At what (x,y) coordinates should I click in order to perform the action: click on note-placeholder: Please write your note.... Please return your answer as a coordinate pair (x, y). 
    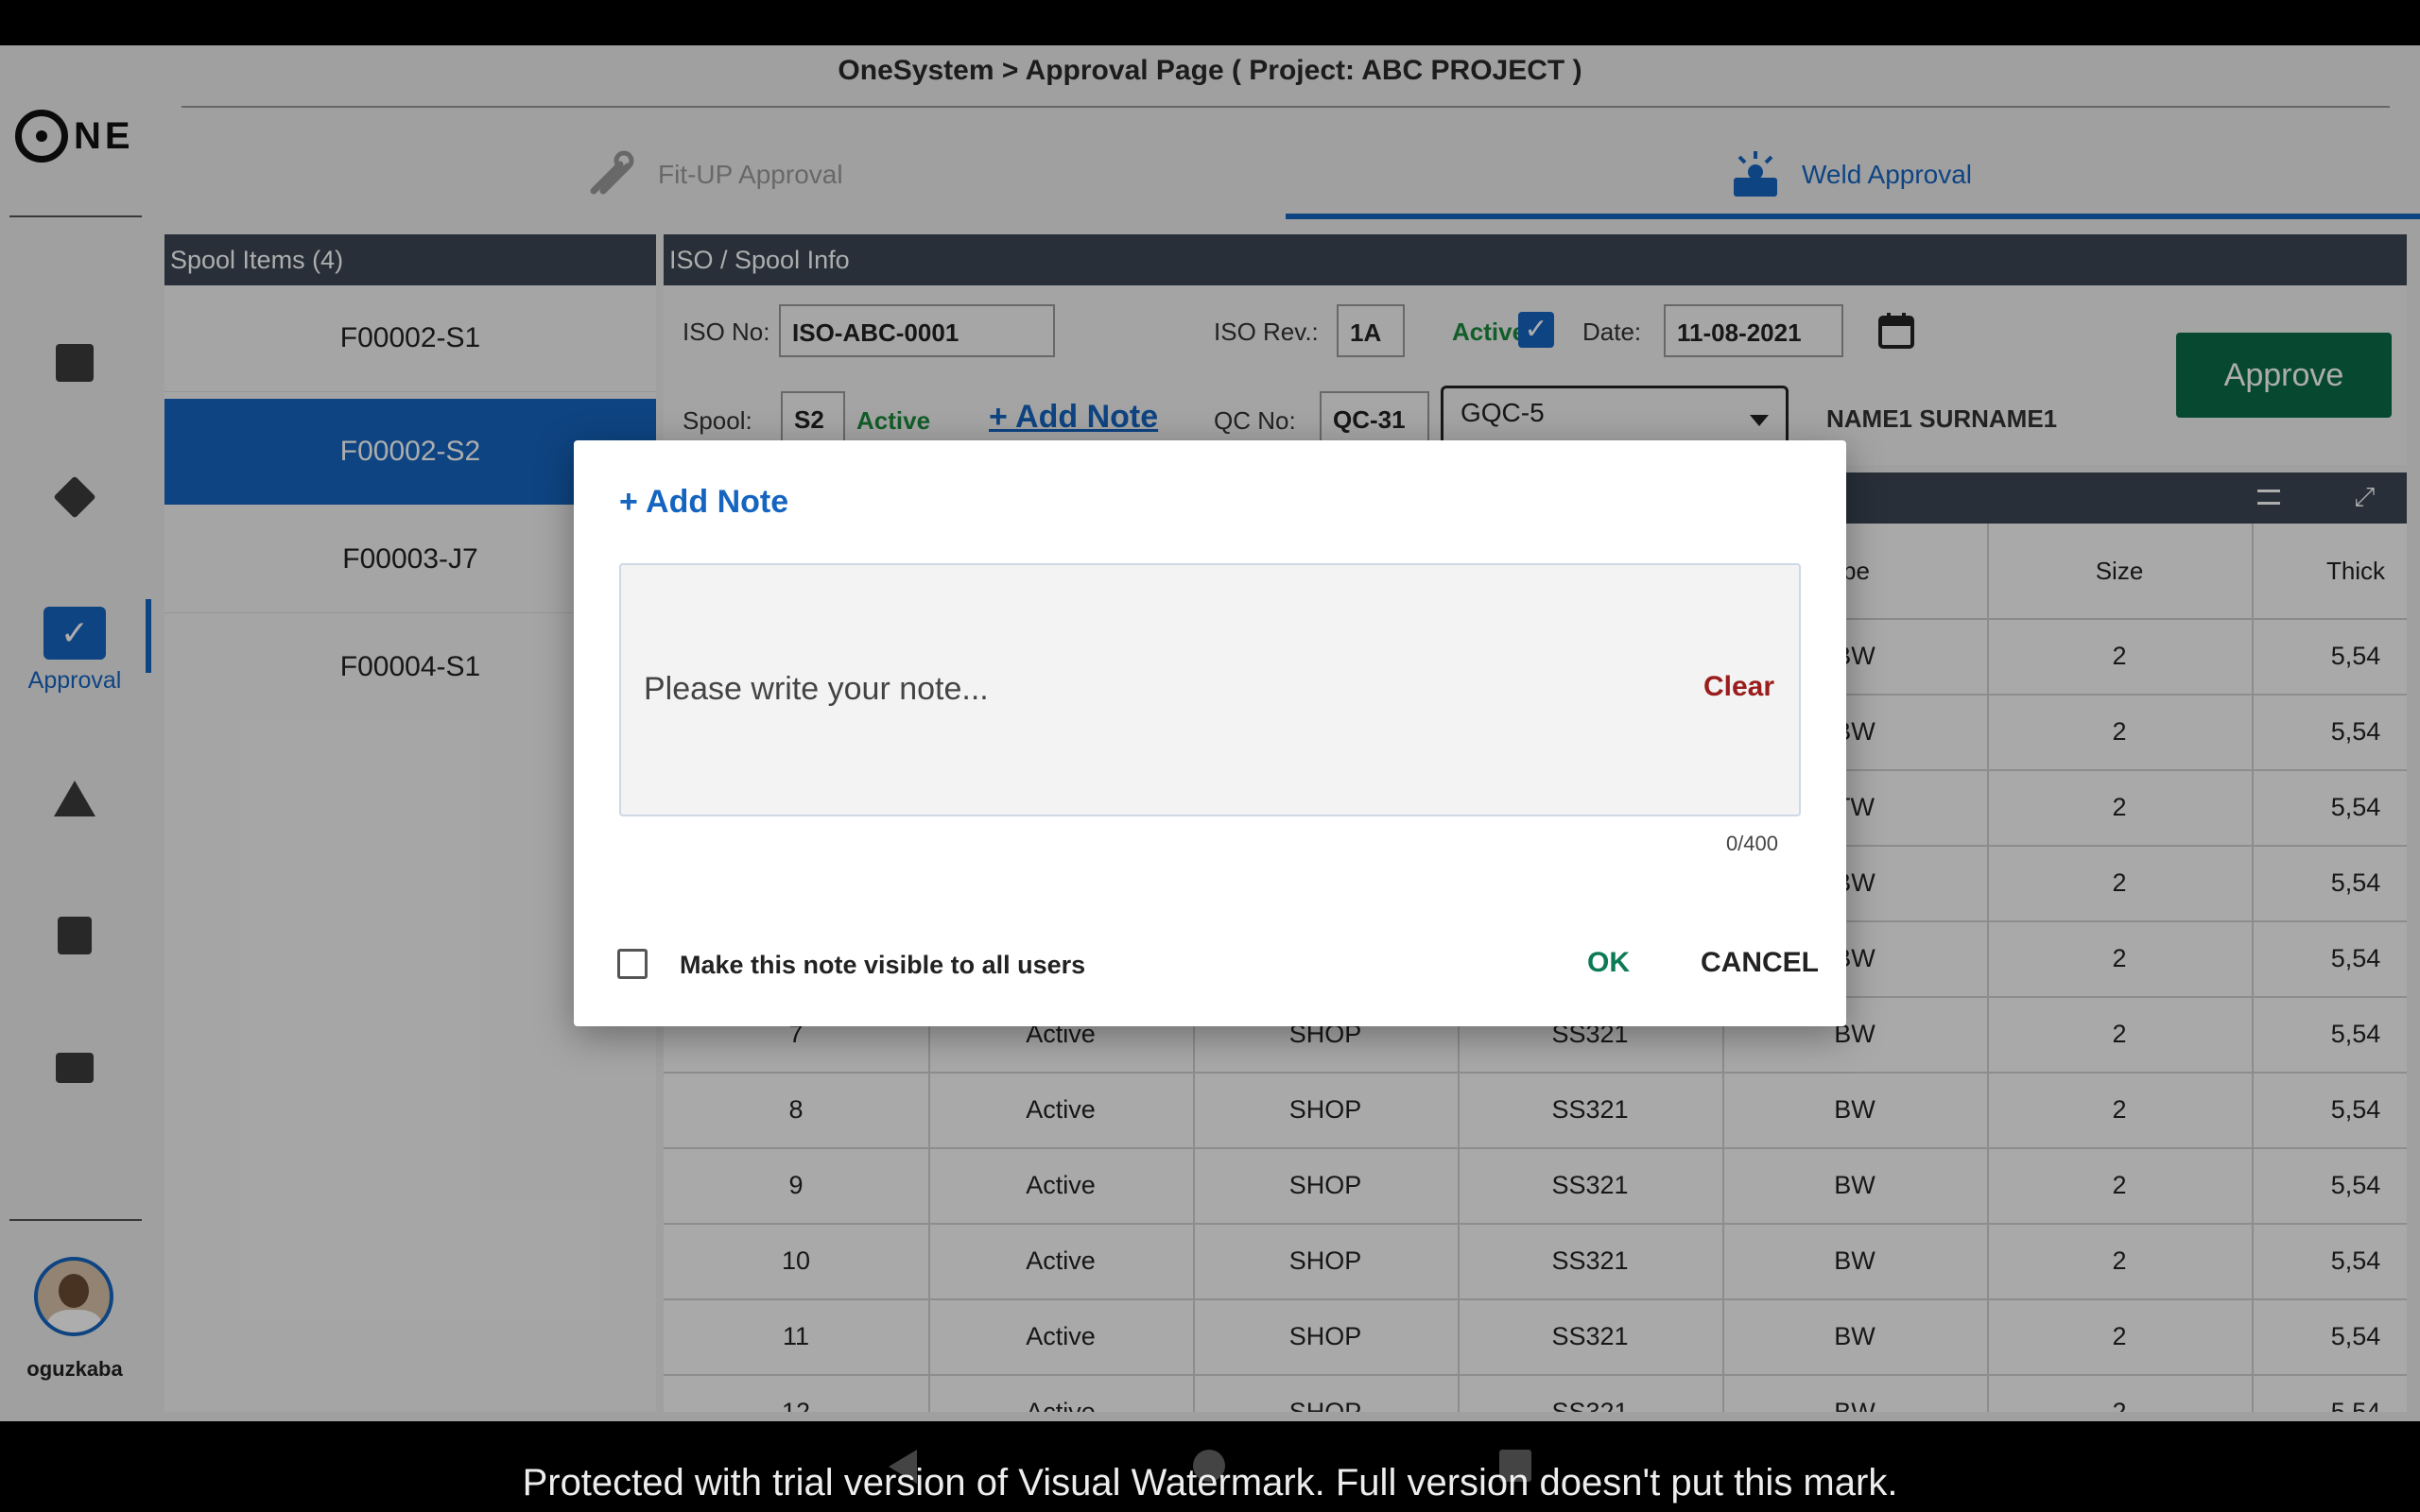
    Looking at the image, I should click on (817, 689).